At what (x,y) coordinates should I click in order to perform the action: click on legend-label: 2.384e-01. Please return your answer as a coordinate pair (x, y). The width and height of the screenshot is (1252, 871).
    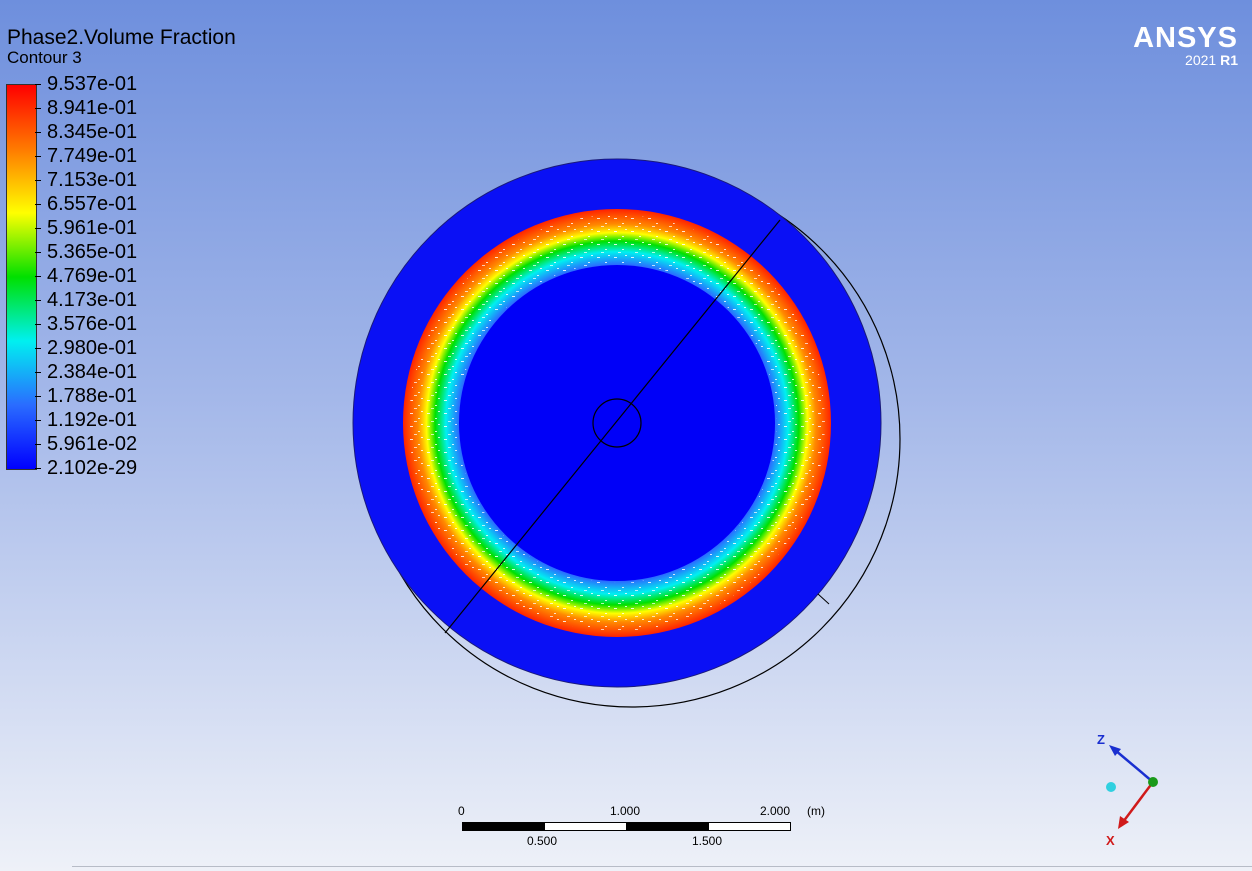
    Looking at the image, I should click on (92, 372).